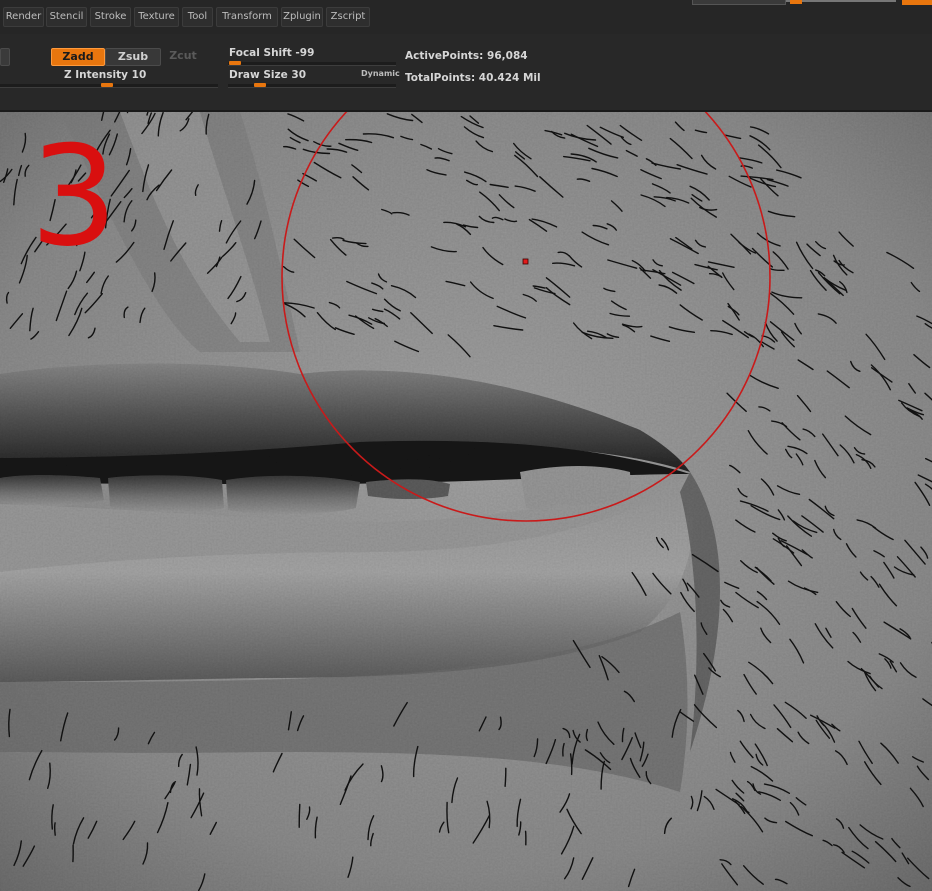 The image size is (932, 891). Describe the element at coordinates (348, 17) in the screenshot. I see `menu-zscript: Zscript` at that location.